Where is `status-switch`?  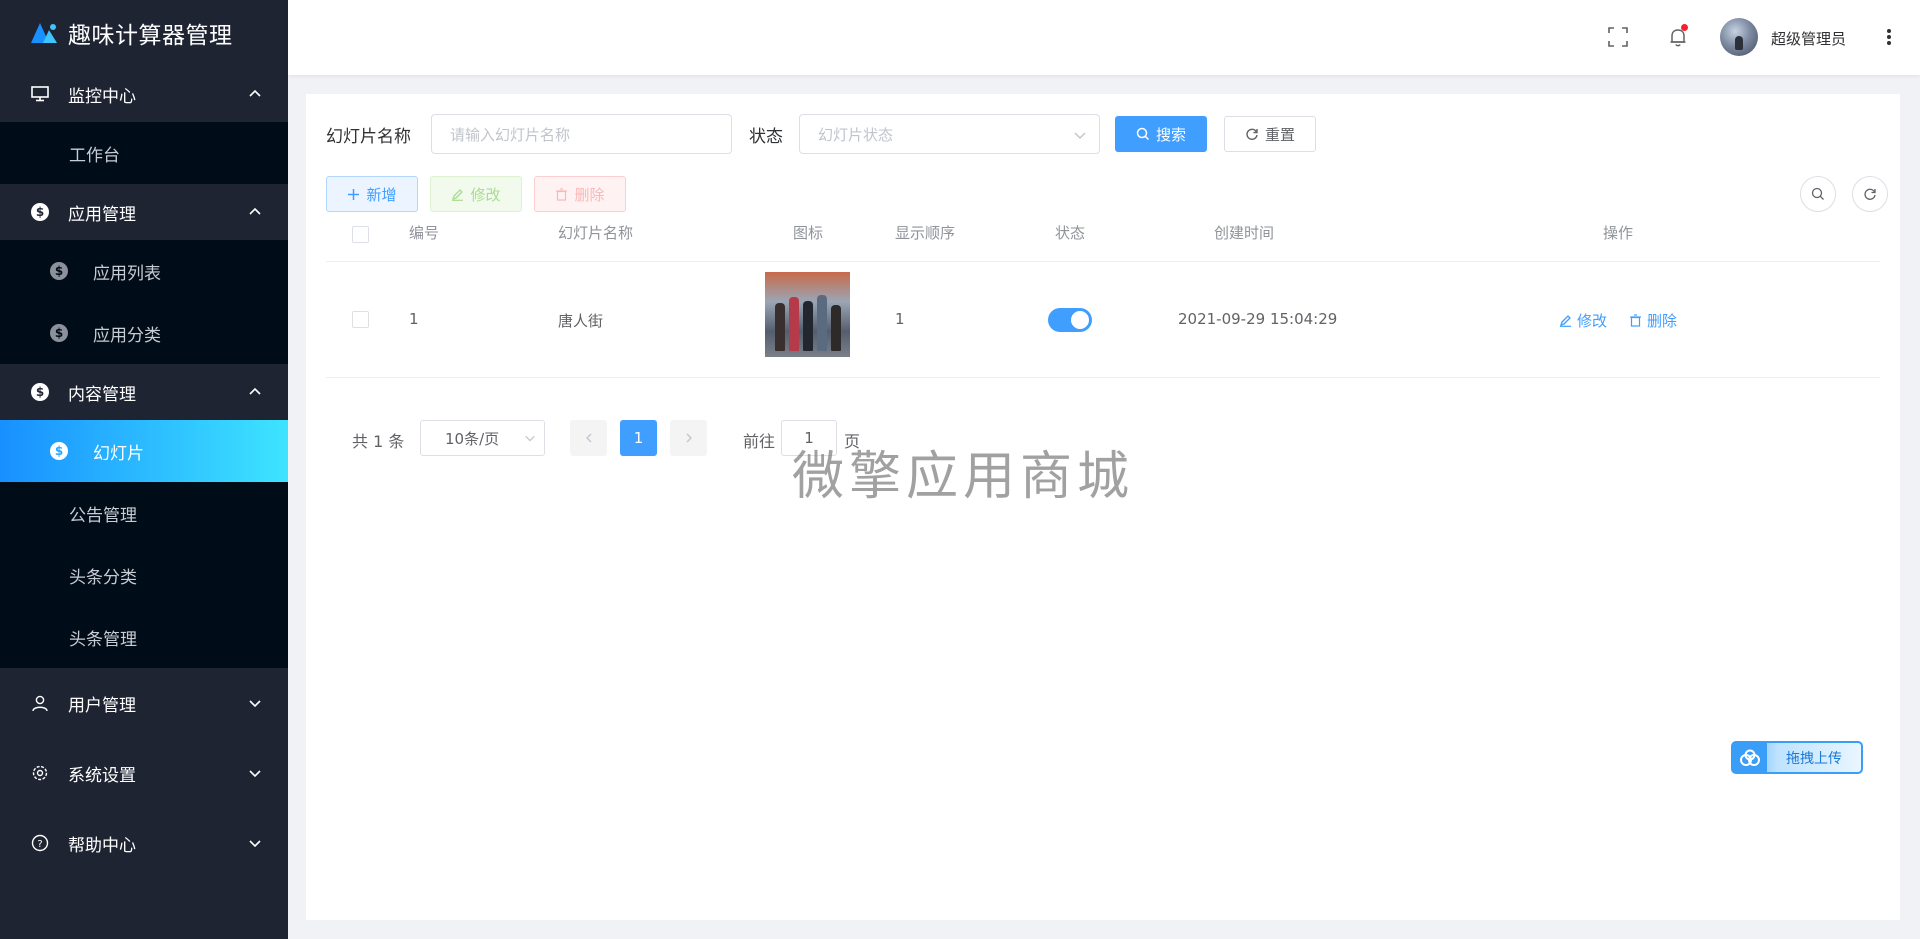 status-switch is located at coordinates (1070, 320).